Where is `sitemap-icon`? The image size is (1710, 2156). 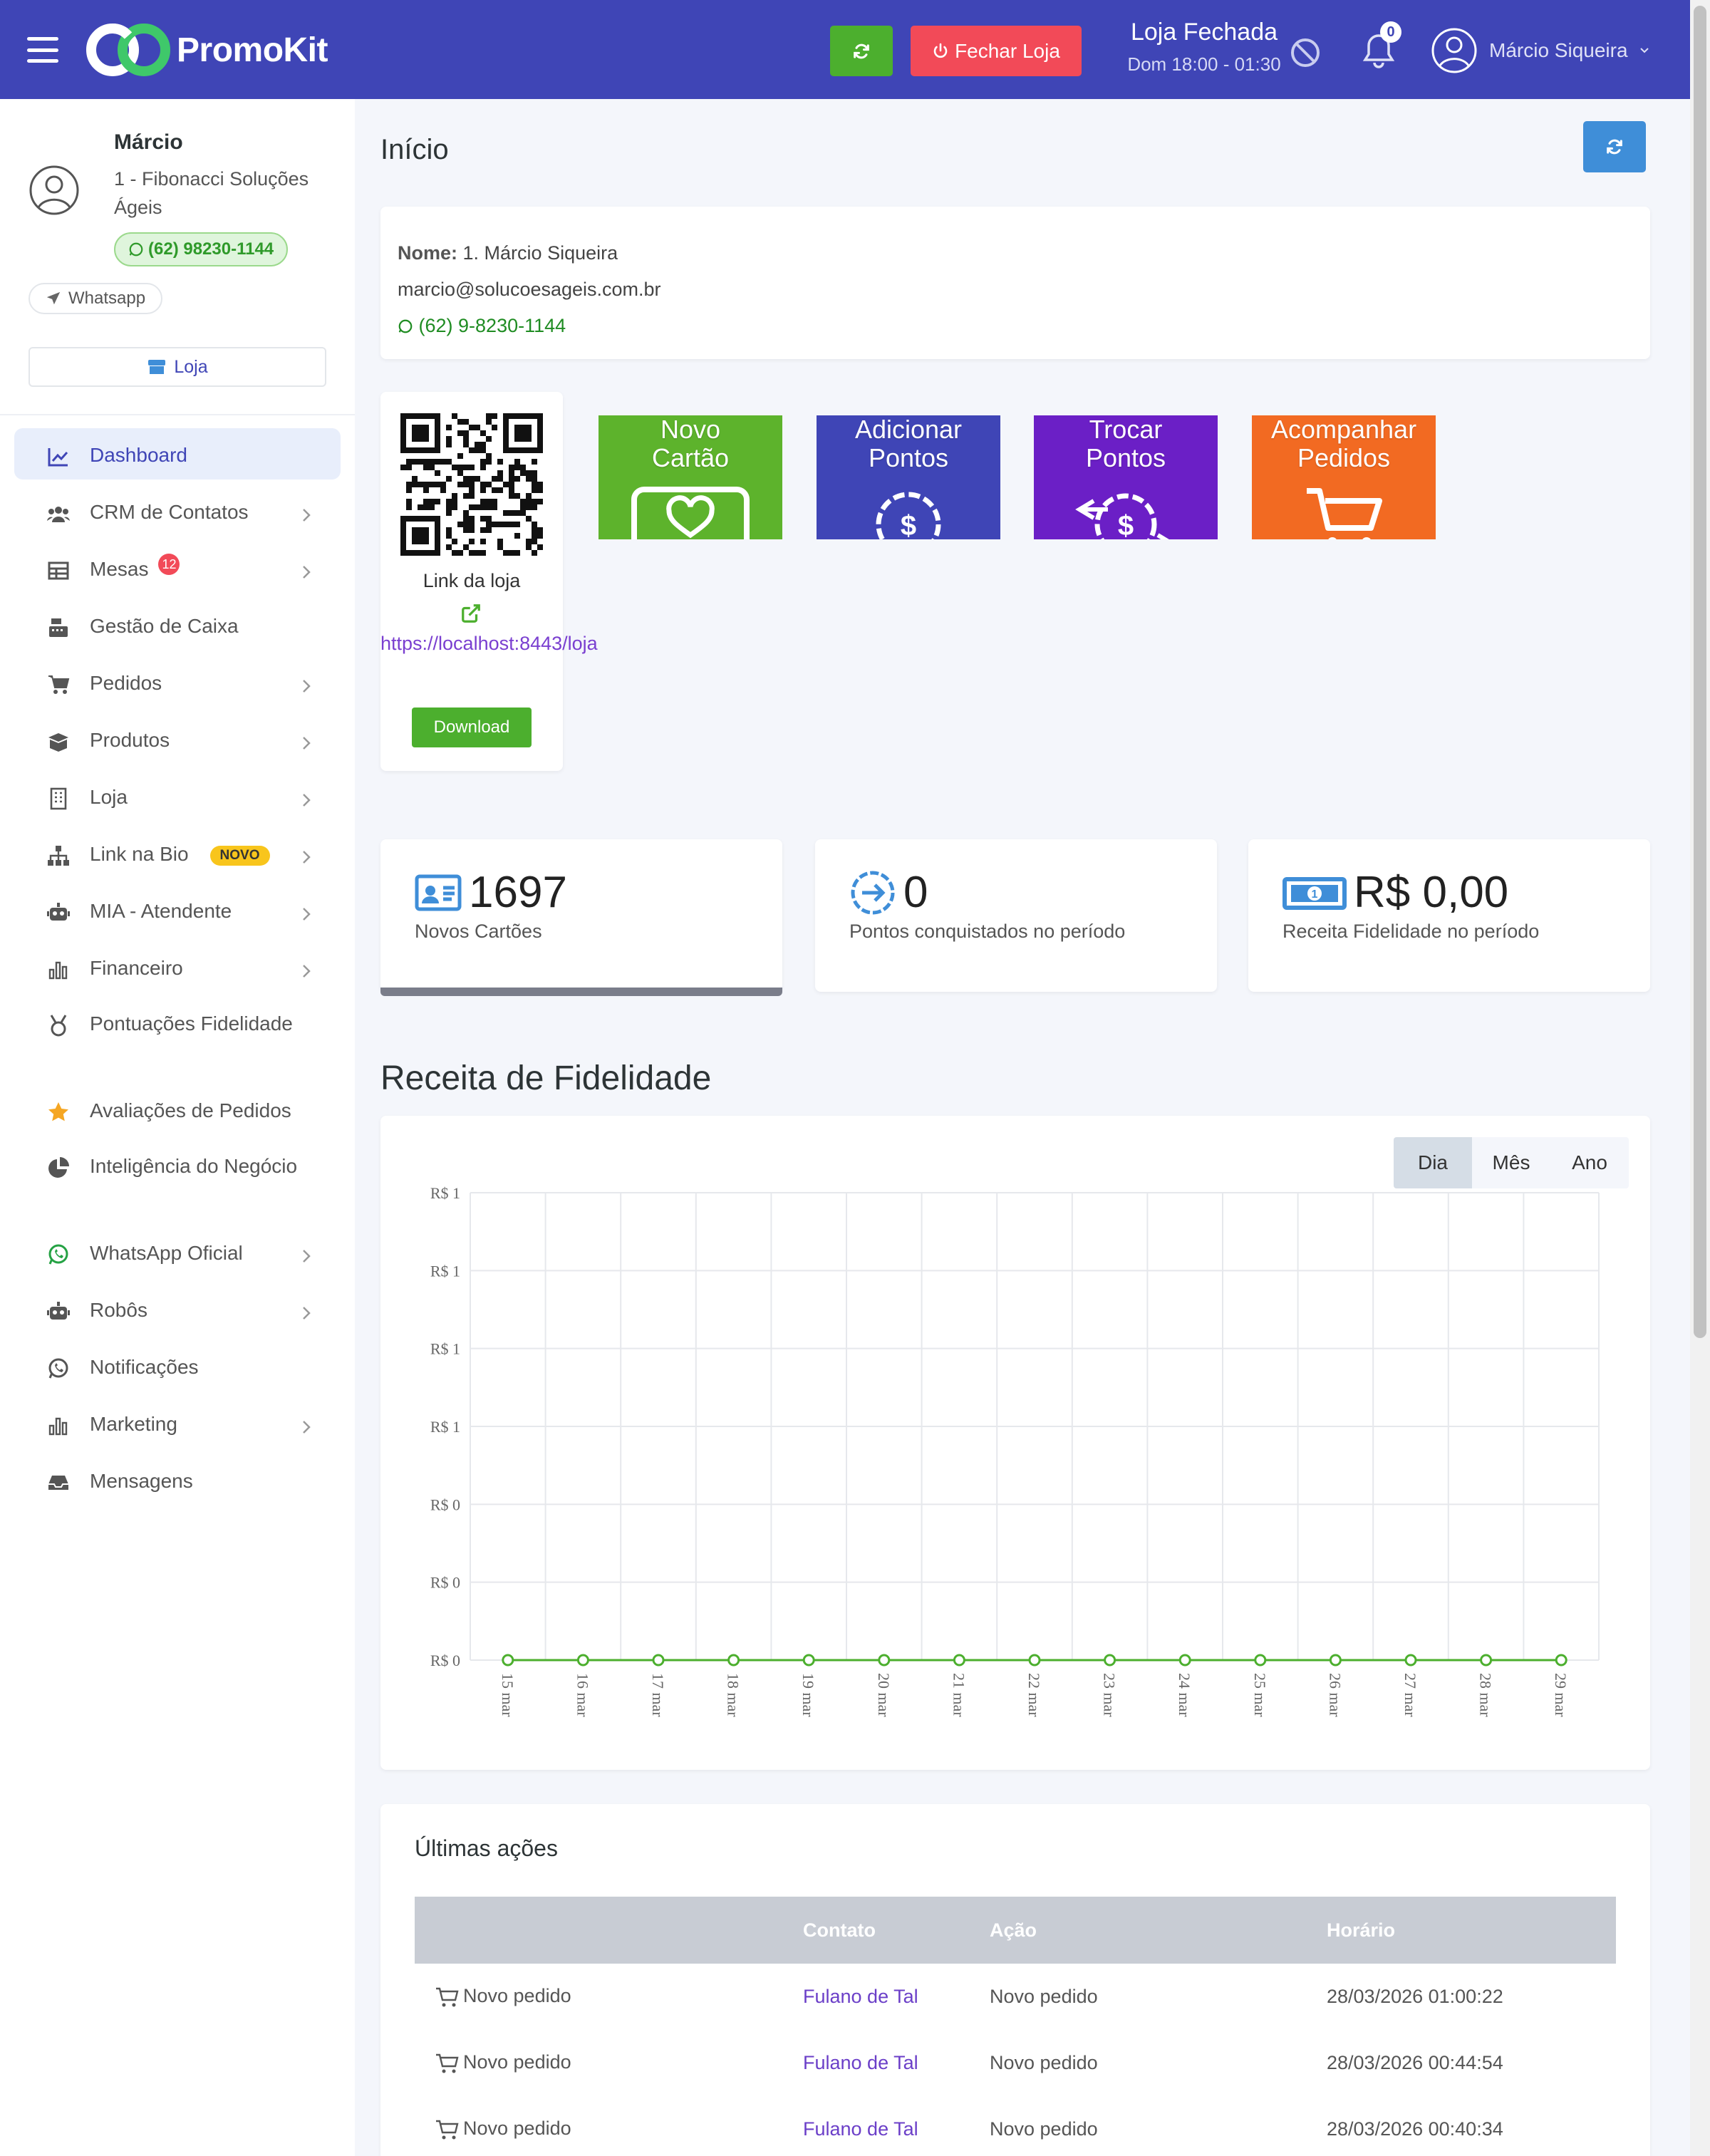 sitemap-icon is located at coordinates (58, 856).